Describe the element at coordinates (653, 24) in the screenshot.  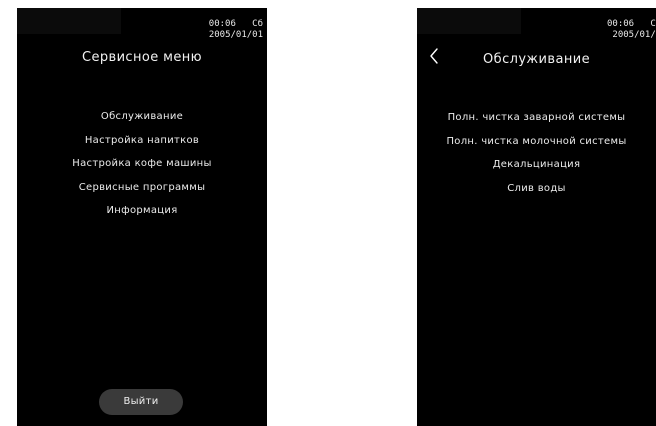
I see `clock-day: С` at that location.